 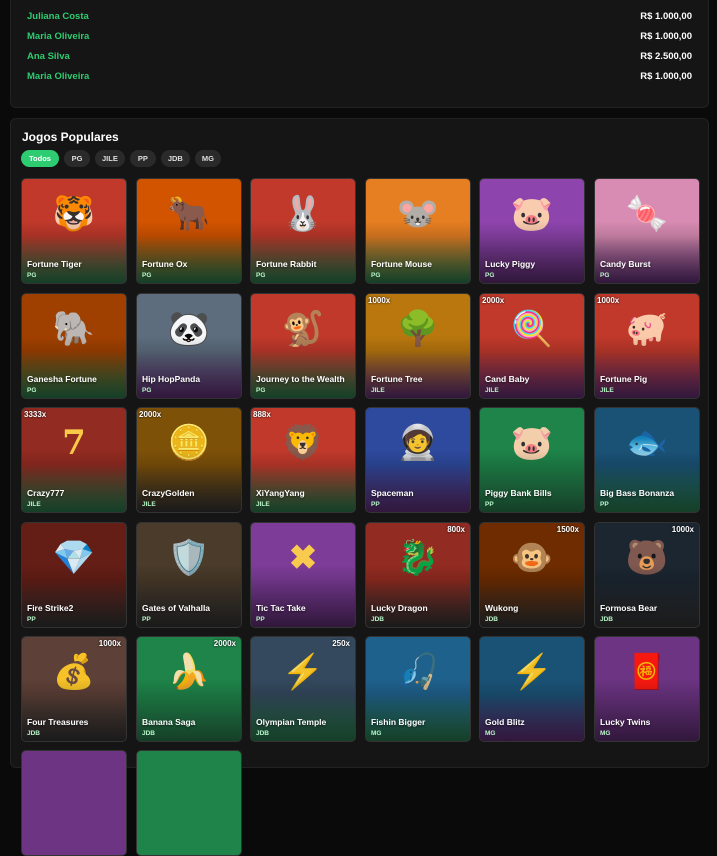 What do you see at coordinates (418, 346) in the screenshot?
I see `game-card: 🌳 1000x Fortune Tree JILE` at bounding box center [418, 346].